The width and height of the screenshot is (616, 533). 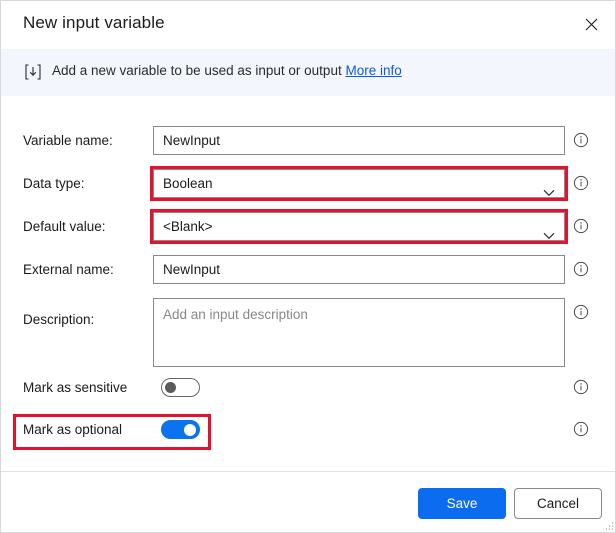 I want to click on label-external-name: External name:, so click(x=68, y=269).